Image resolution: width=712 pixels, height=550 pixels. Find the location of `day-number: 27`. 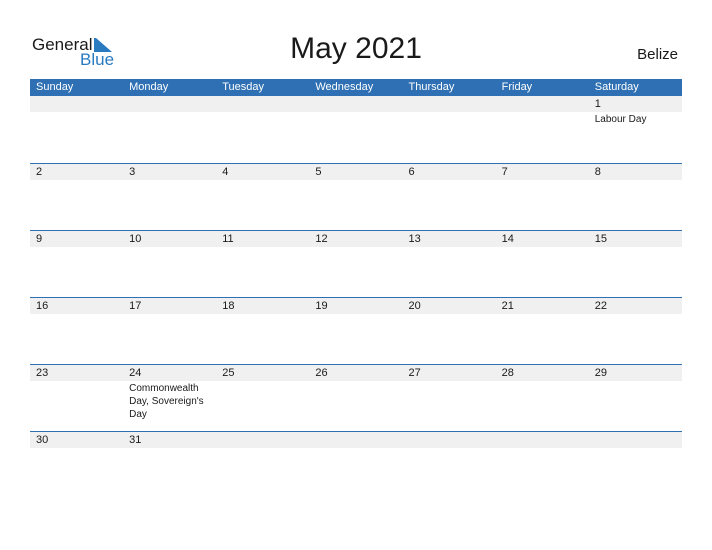

day-number: 27 is located at coordinates (414, 373).